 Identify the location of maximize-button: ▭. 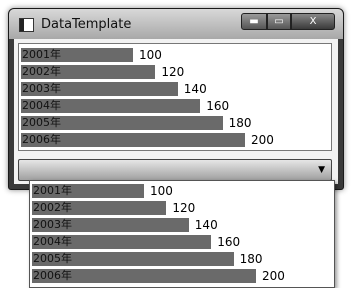
(279, 21).